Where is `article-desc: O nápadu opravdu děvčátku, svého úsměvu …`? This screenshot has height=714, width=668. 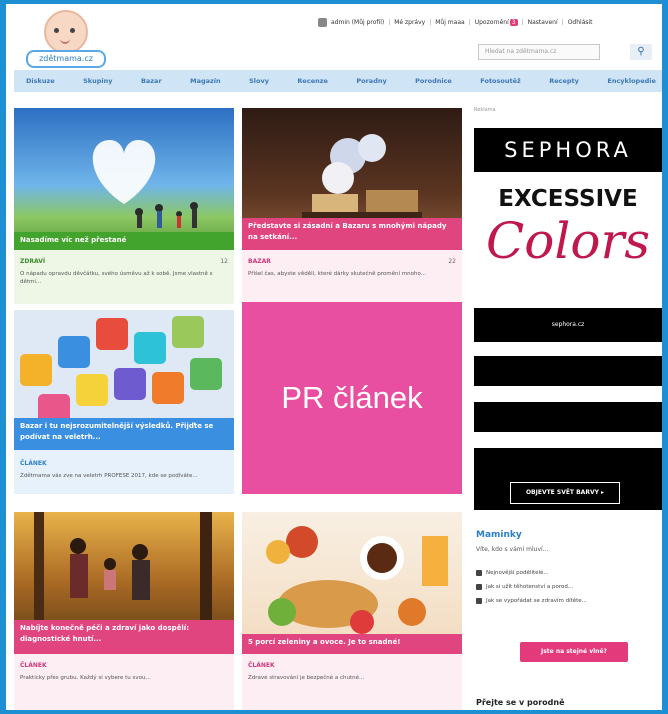
article-desc: O nápadu opravdu děvčátku, svého úsměvu … is located at coordinates (116, 278).